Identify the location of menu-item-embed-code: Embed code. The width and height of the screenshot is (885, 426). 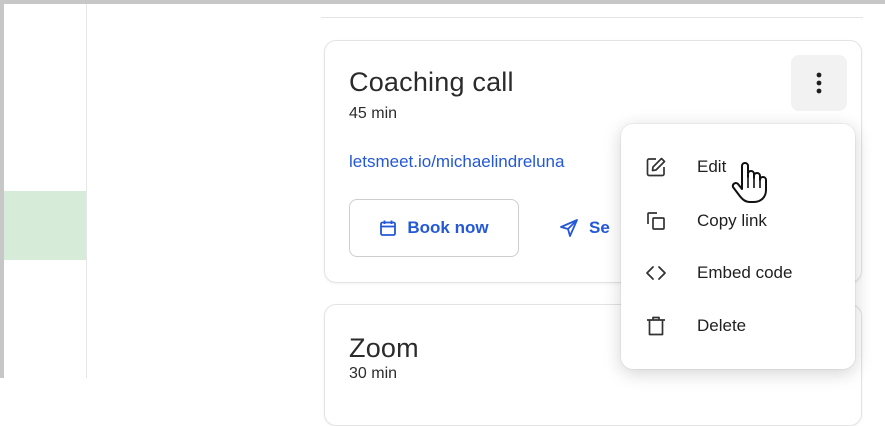
(738, 273).